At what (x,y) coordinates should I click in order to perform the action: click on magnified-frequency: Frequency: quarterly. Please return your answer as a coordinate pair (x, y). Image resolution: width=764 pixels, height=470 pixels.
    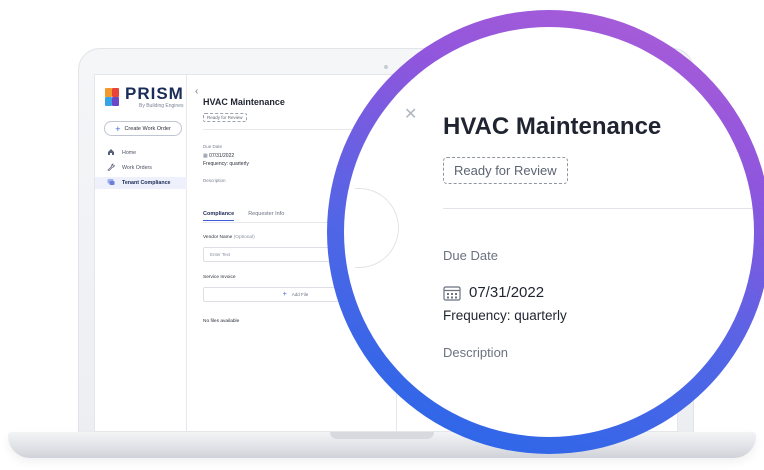
    Looking at the image, I should click on (505, 315).